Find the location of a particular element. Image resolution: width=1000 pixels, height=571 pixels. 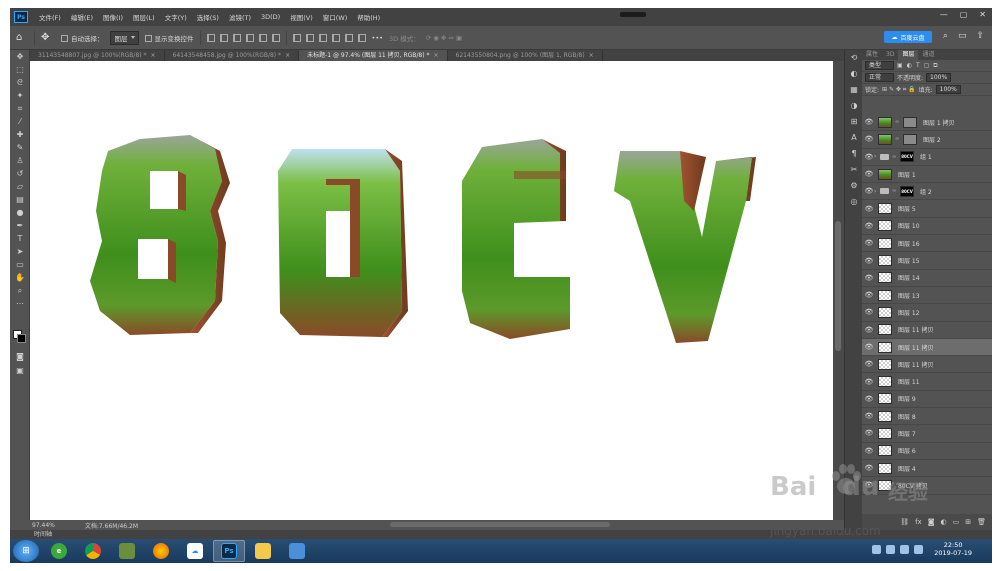

doc-size: 文档:7.66M/46.2M is located at coordinates (111, 525).